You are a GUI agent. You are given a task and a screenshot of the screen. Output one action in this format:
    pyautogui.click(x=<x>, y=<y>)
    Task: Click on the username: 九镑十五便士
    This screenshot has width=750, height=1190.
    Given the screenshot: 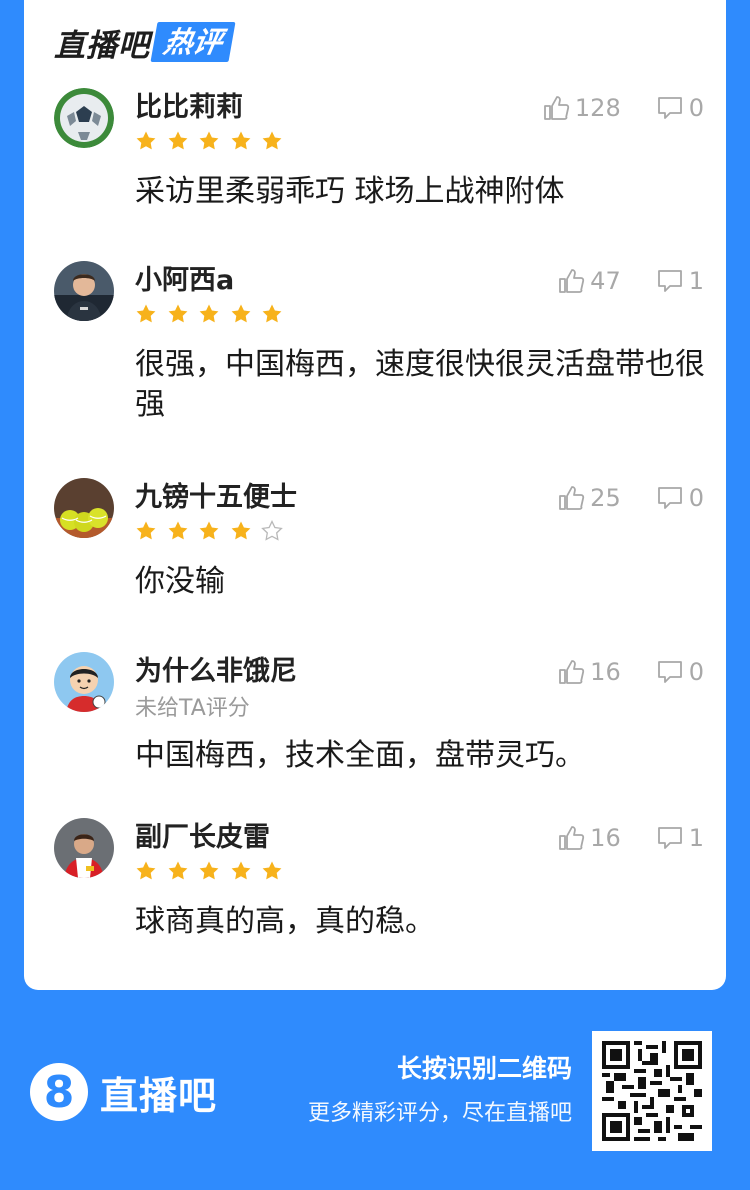 What is the action you would take?
    pyautogui.click(x=216, y=498)
    